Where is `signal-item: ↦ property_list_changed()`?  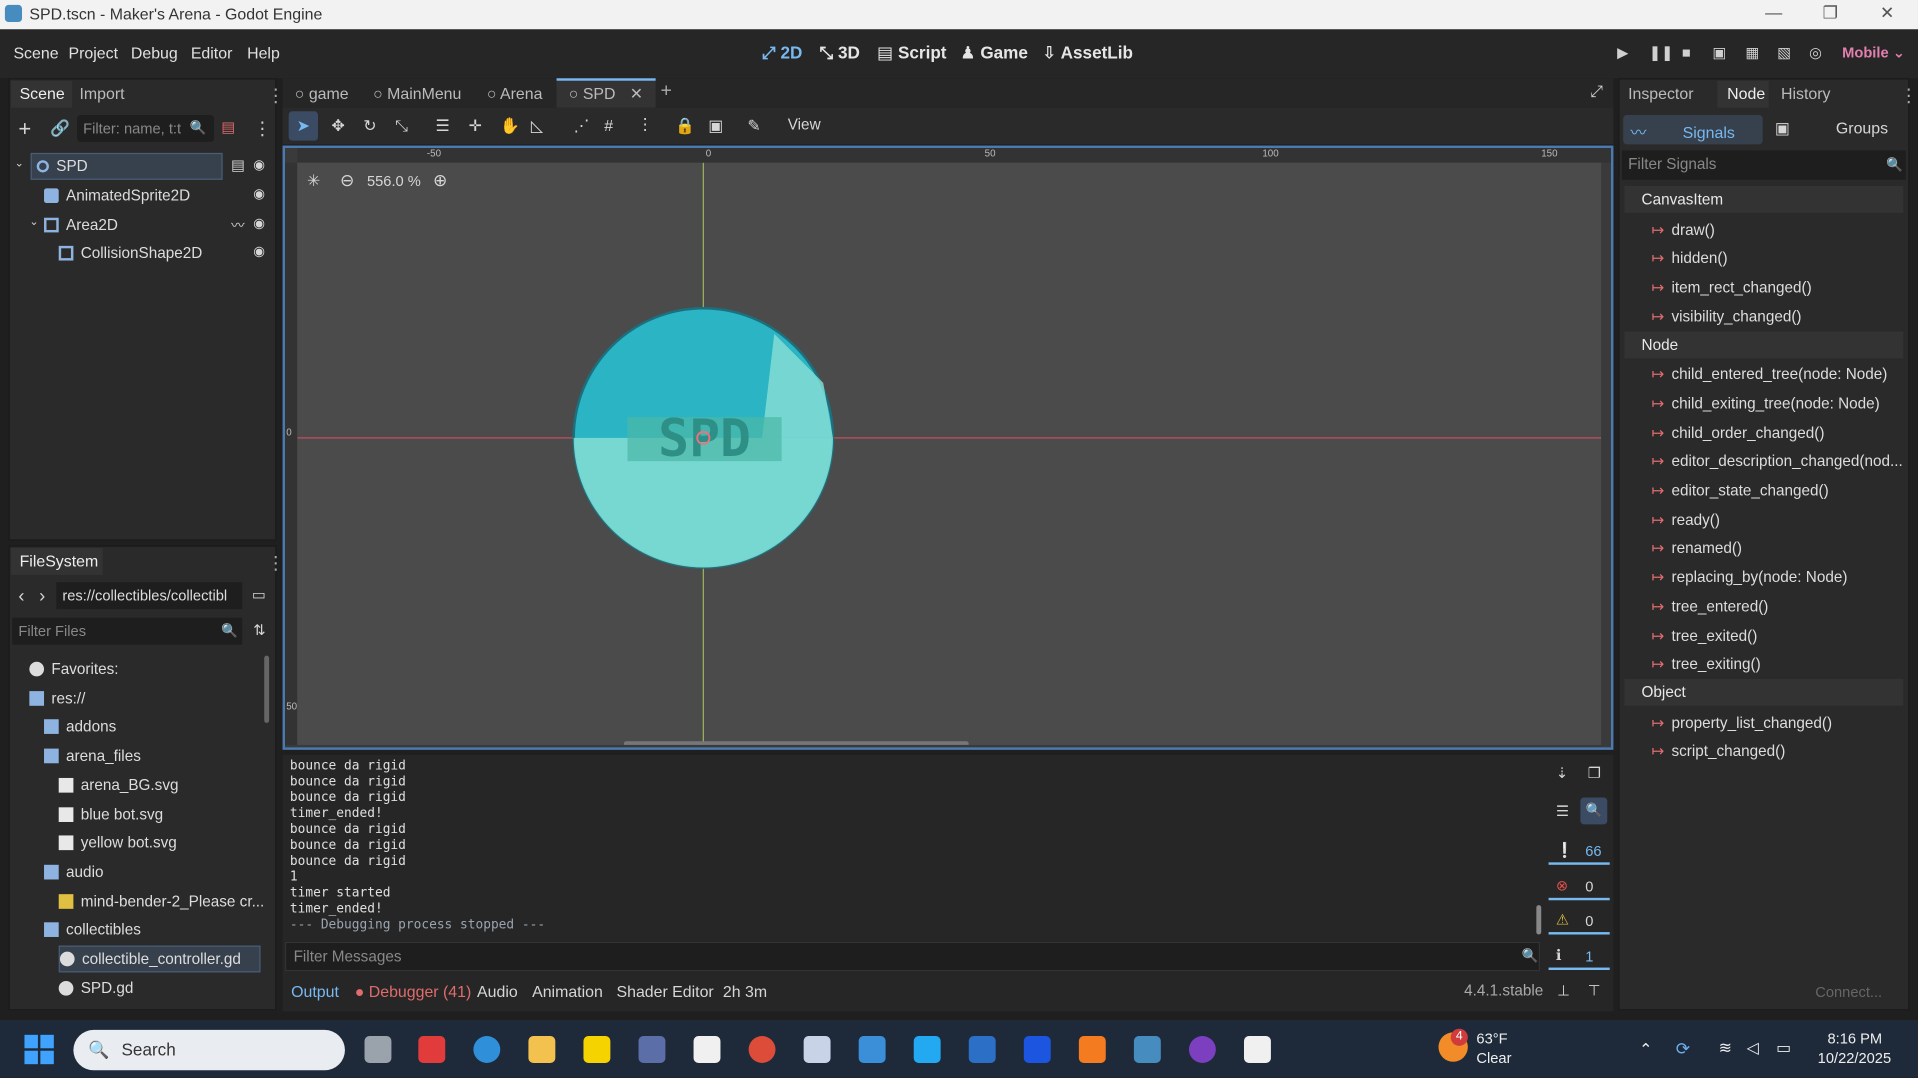
signal-item: ↦ property_list_changed() is located at coordinates (1741, 722).